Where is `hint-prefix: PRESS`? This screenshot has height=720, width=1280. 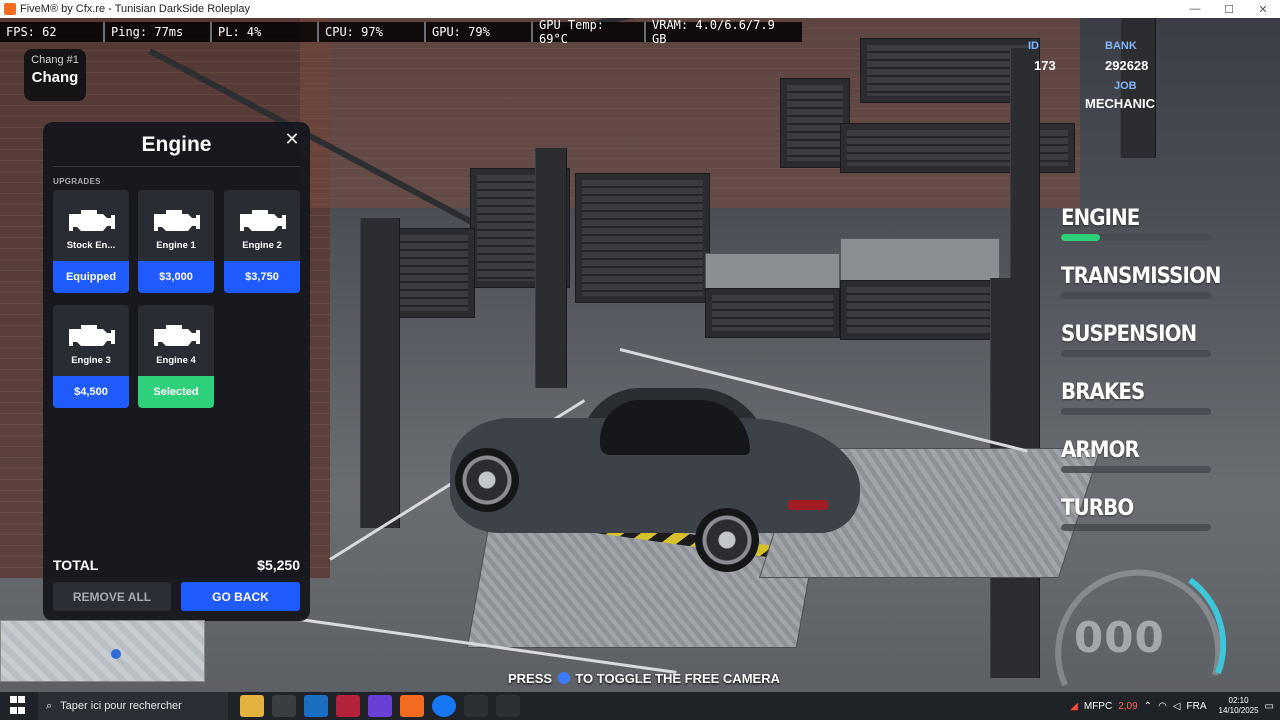 hint-prefix: PRESS is located at coordinates (530, 678).